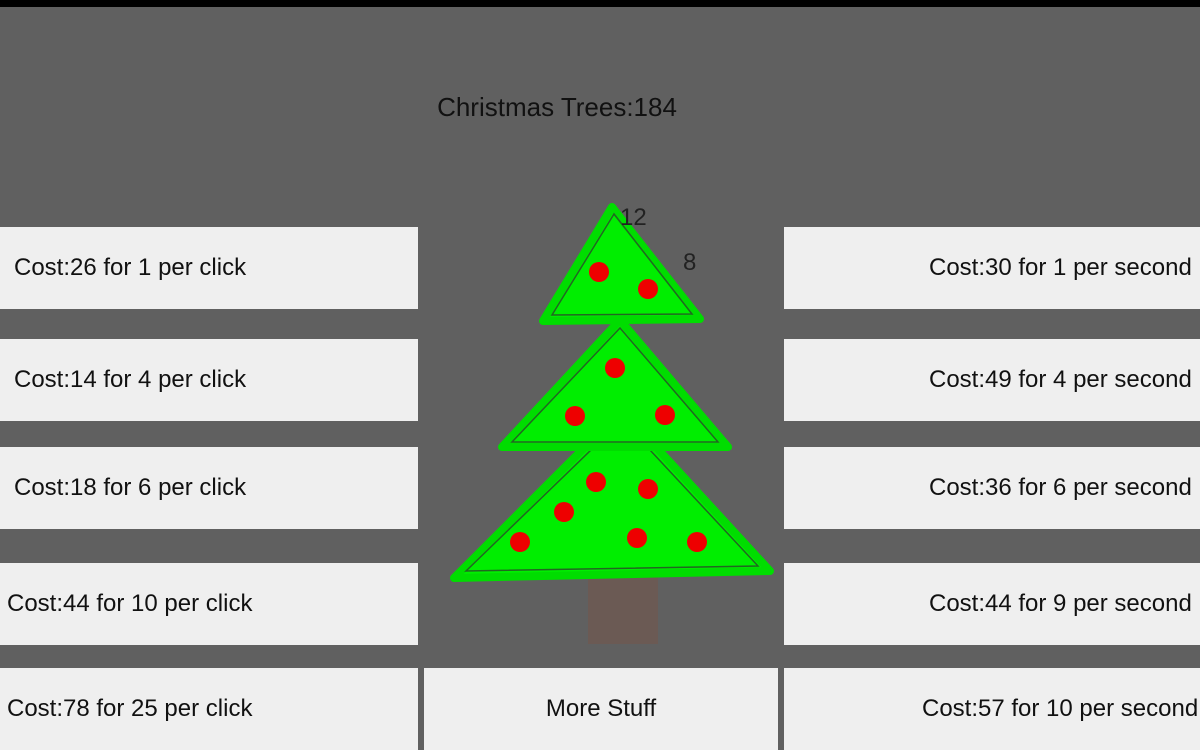 This screenshot has width=1200, height=750. I want to click on upgrade-click-3-button: Cost:18 for 6 per click, so click(209, 488).